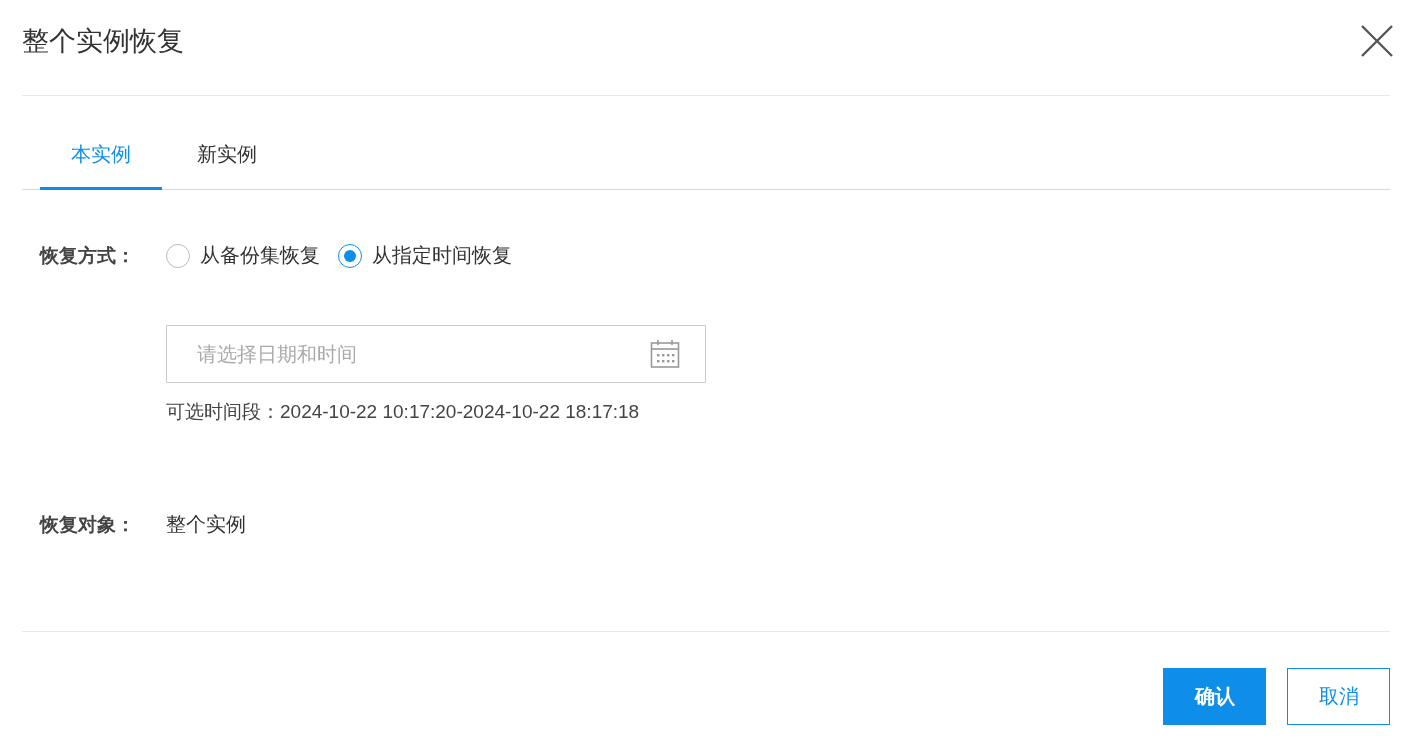  What do you see at coordinates (101, 160) in the screenshot?
I see `tab: 本实例` at bounding box center [101, 160].